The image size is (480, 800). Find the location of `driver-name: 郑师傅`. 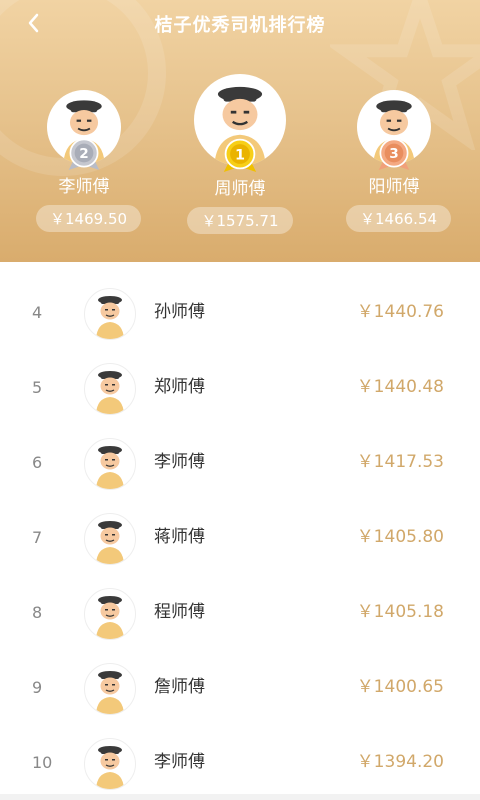

driver-name: 郑师傅 is located at coordinates (179, 387).